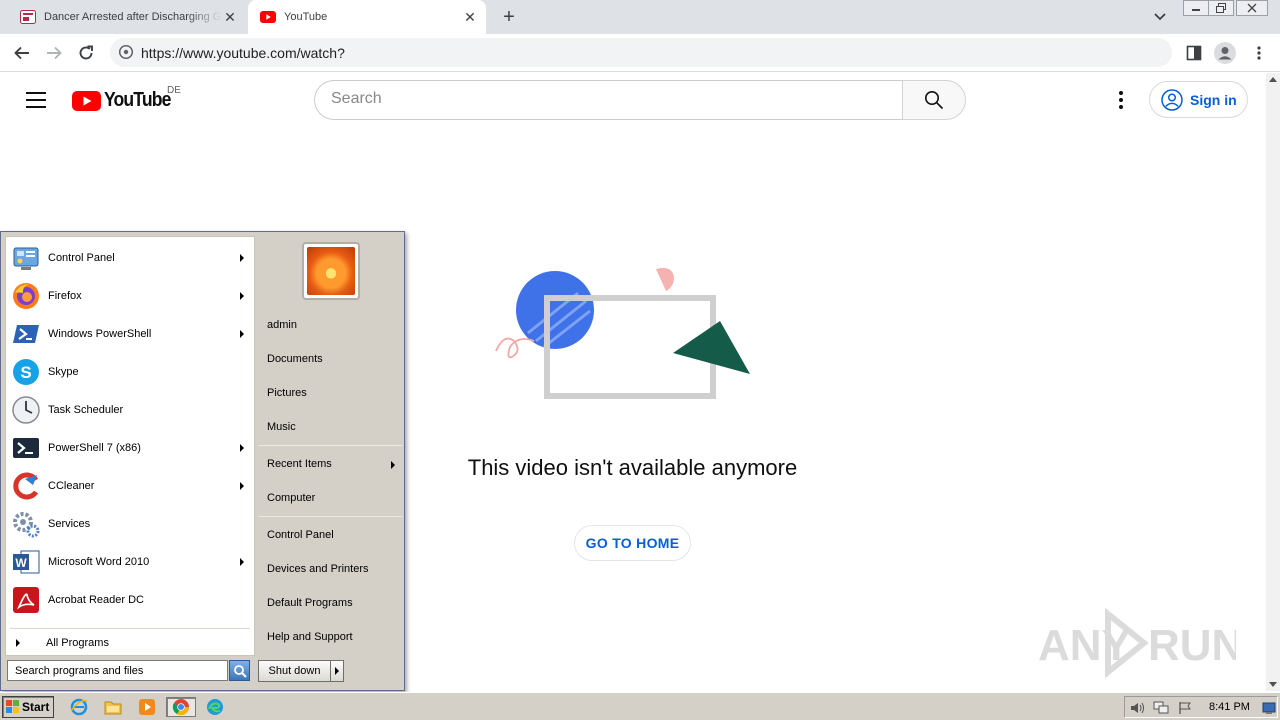 This screenshot has width=1280, height=720. I want to click on settings-more-button, so click(1121, 100).